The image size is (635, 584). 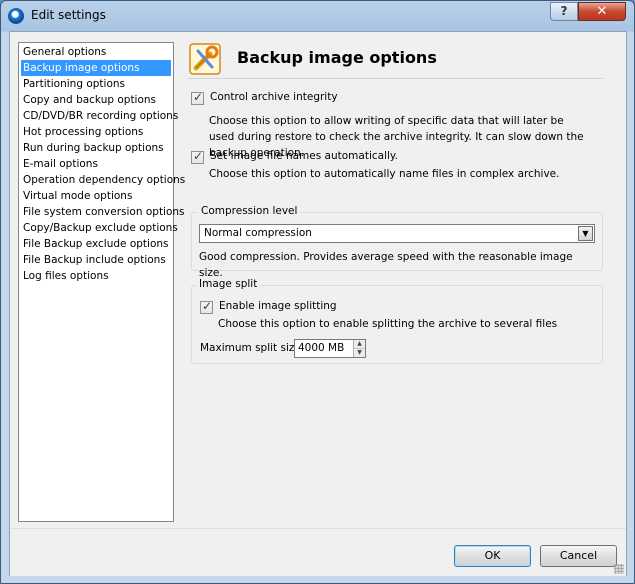 What do you see at coordinates (318, 552) in the screenshot?
I see `dialog-footer: OK Cancel` at bounding box center [318, 552].